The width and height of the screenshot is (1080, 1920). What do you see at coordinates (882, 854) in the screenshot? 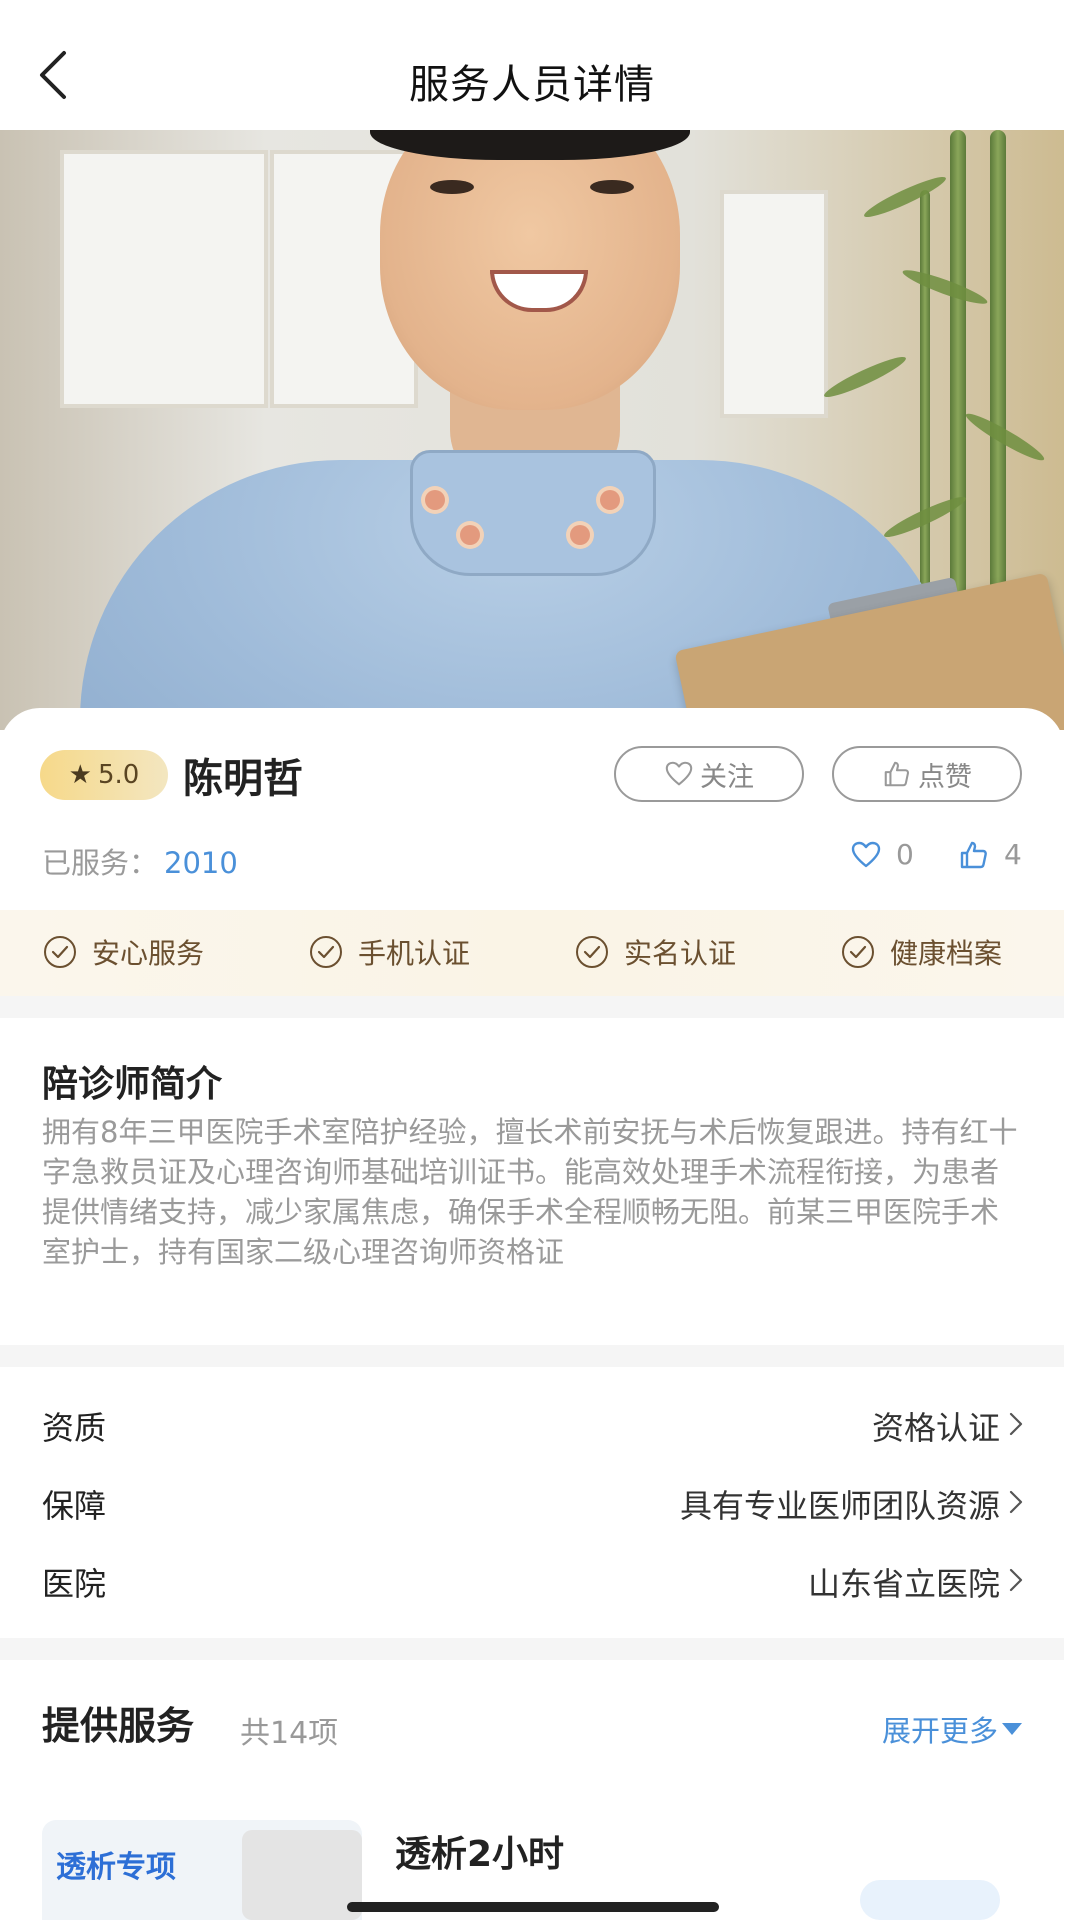
I see `favorites-count: 0` at bounding box center [882, 854].